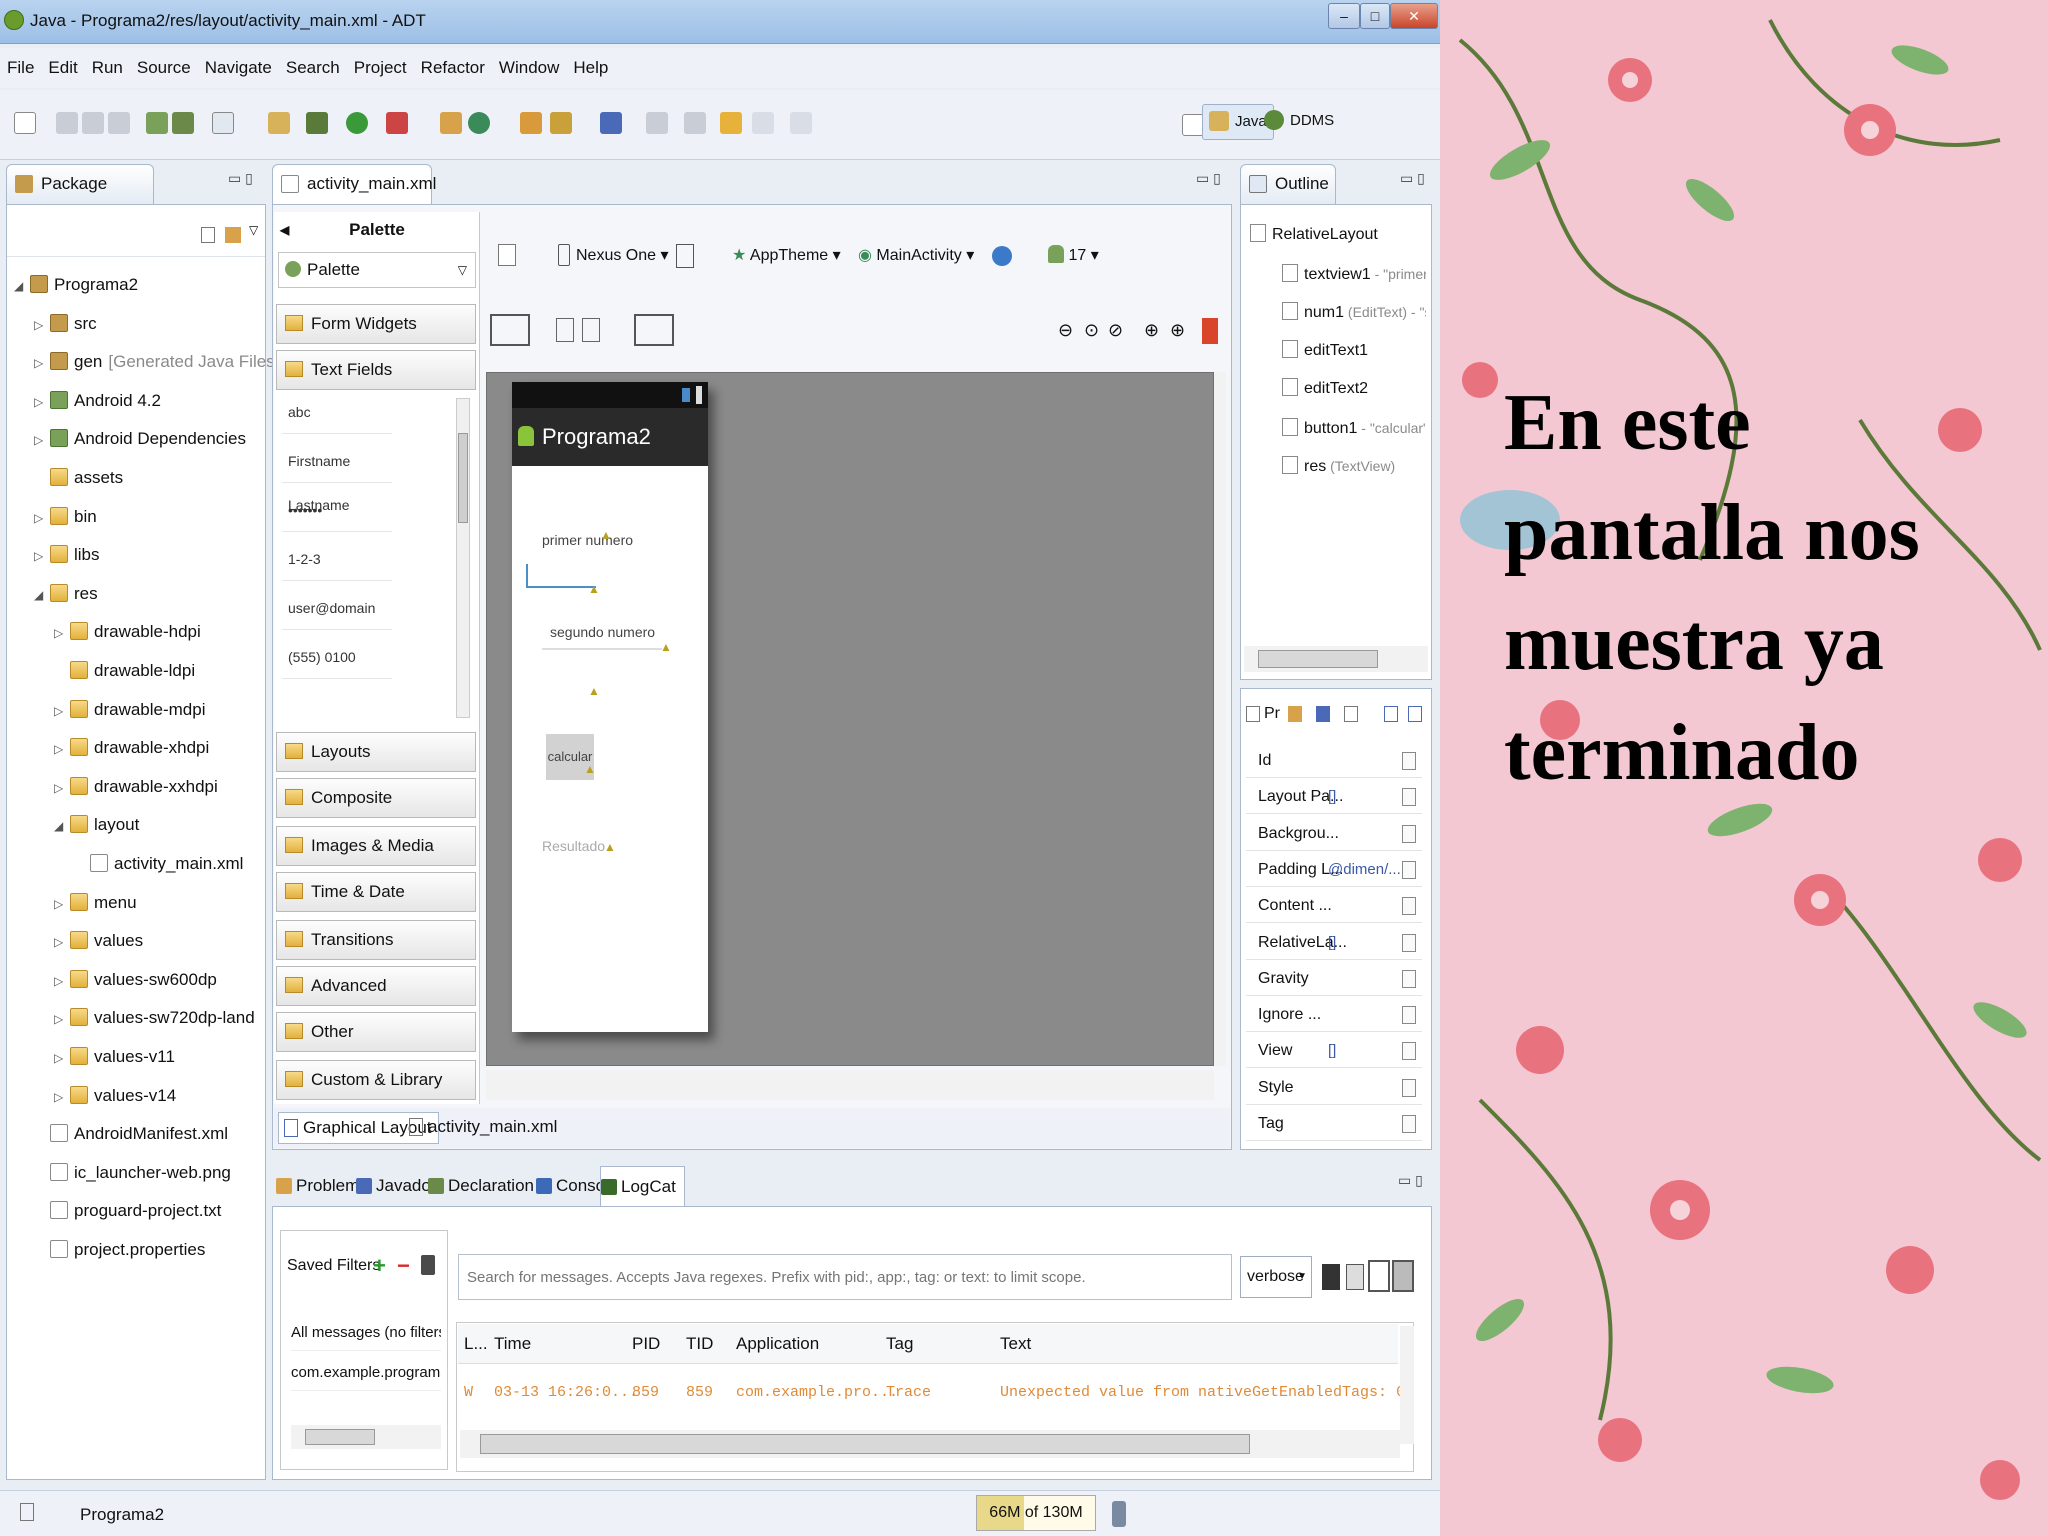 Image resolution: width=2048 pixels, height=1536 pixels. I want to click on result-label: Resultado, so click(573, 846).